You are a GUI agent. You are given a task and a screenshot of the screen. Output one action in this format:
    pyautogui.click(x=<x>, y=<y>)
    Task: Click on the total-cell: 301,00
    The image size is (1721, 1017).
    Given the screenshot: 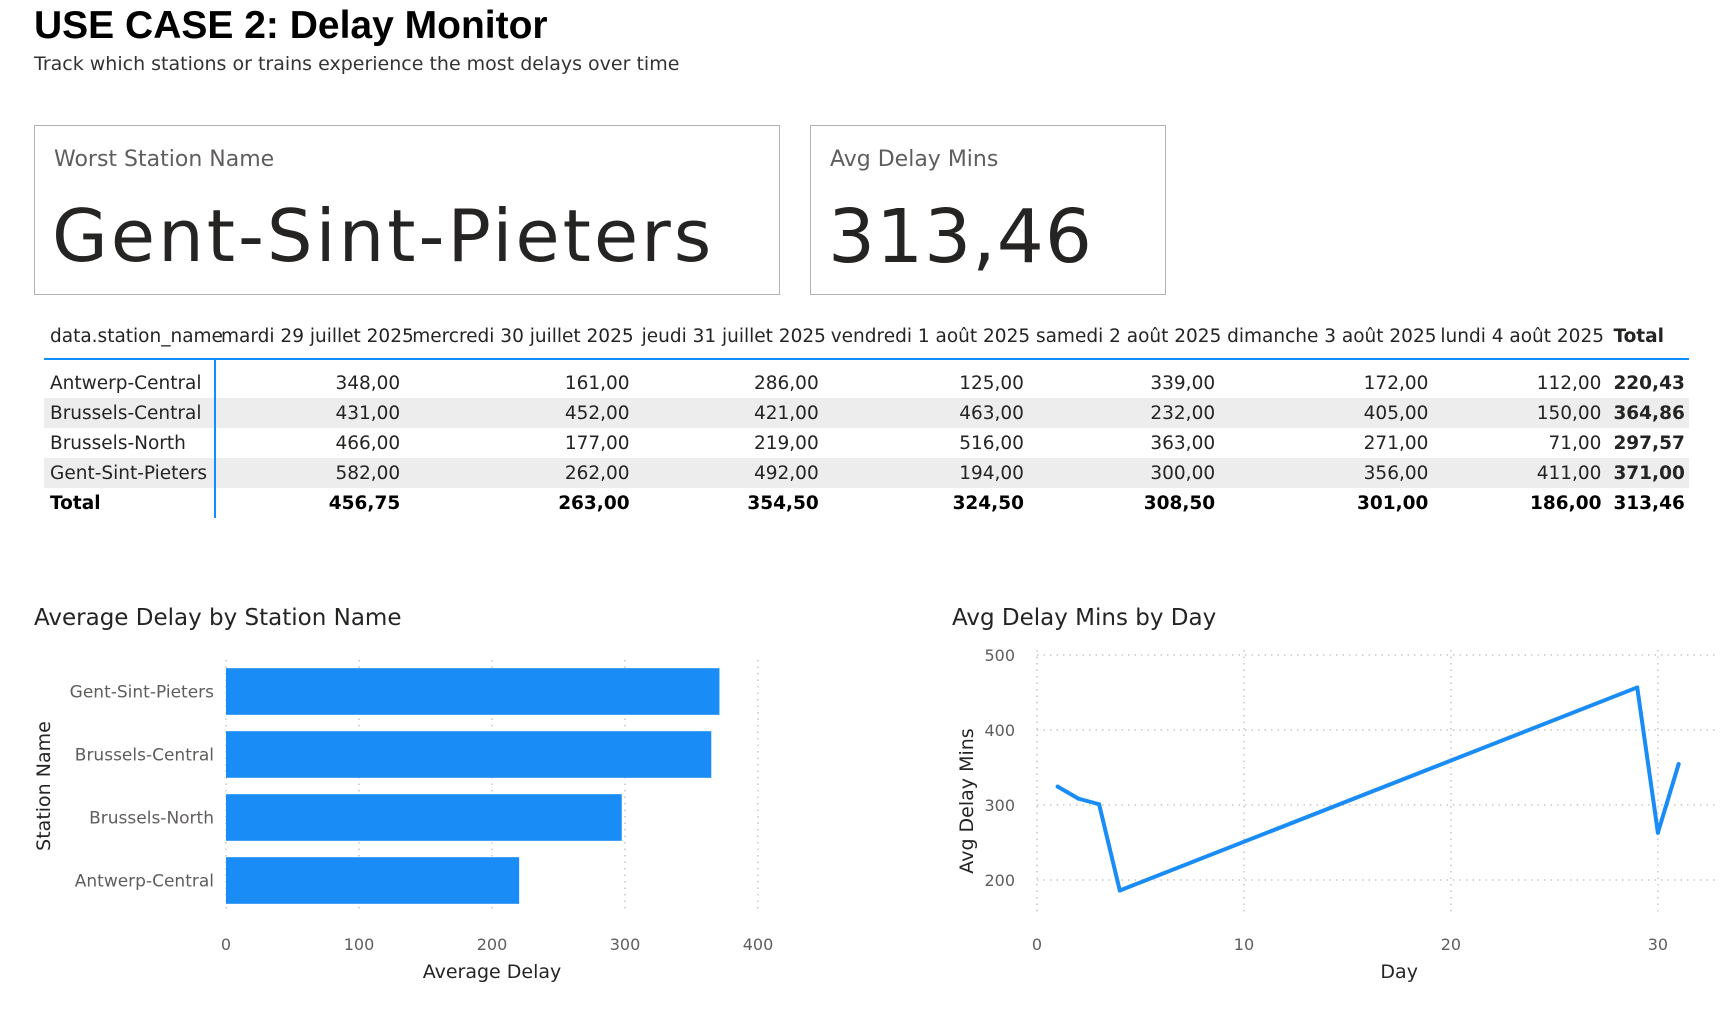 What is the action you would take?
    pyautogui.click(x=1393, y=503)
    